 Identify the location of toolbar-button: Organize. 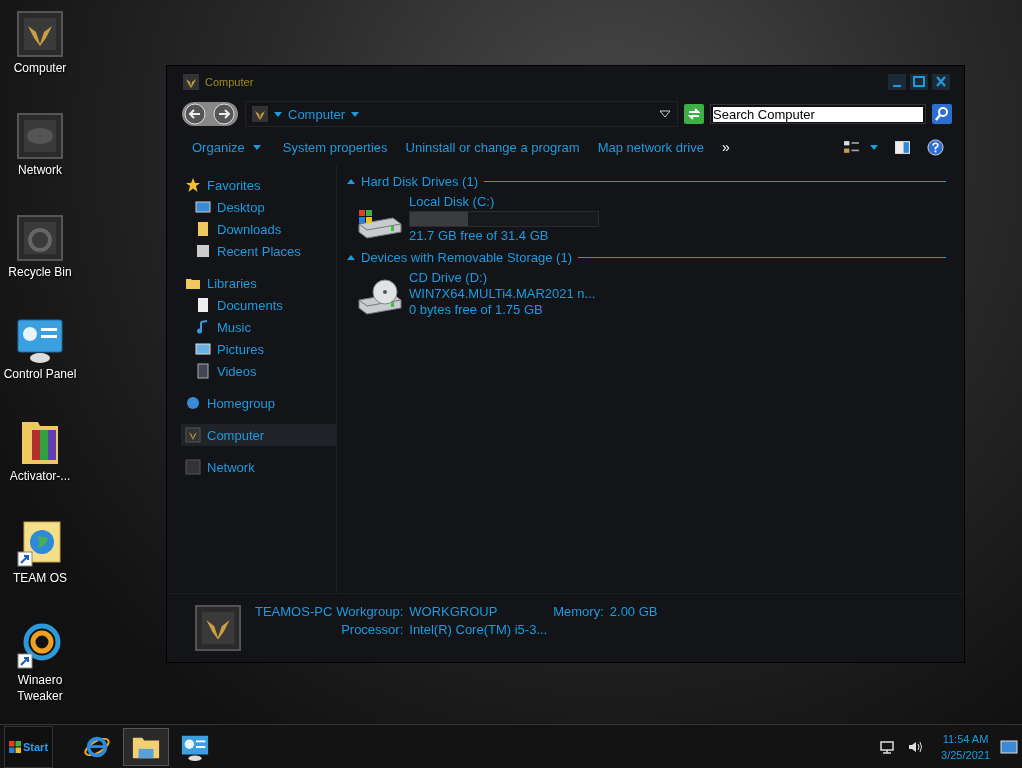
(228, 147).